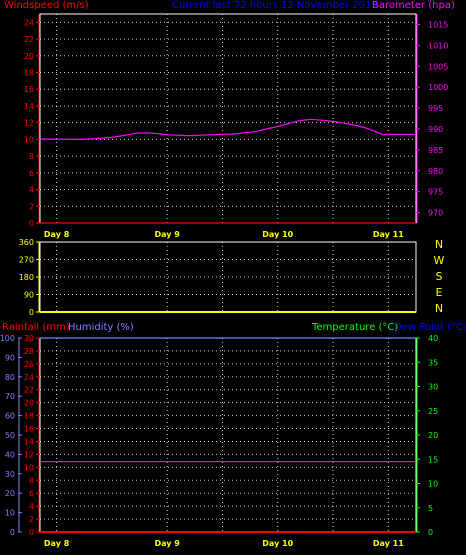  Describe the element at coordinates (29, 364) in the screenshot. I see `rainfall-tick-label: 26` at that location.